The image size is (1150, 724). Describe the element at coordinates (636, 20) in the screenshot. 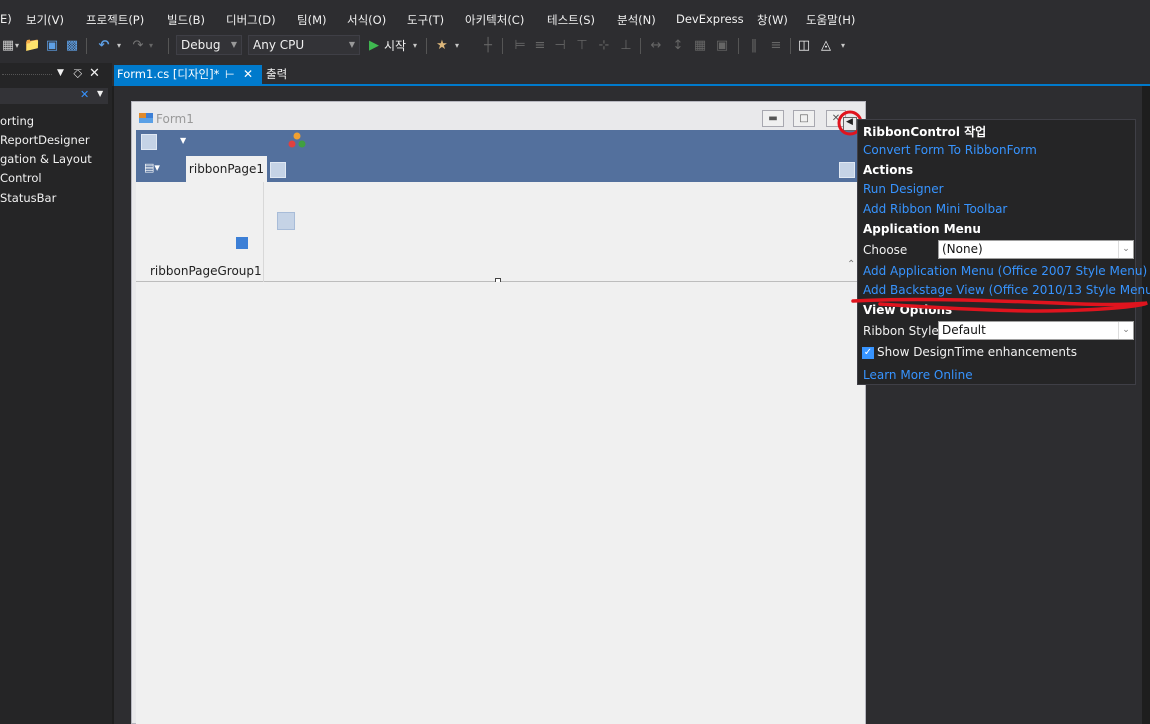

I see `menu-analyze: 분석(N)` at that location.